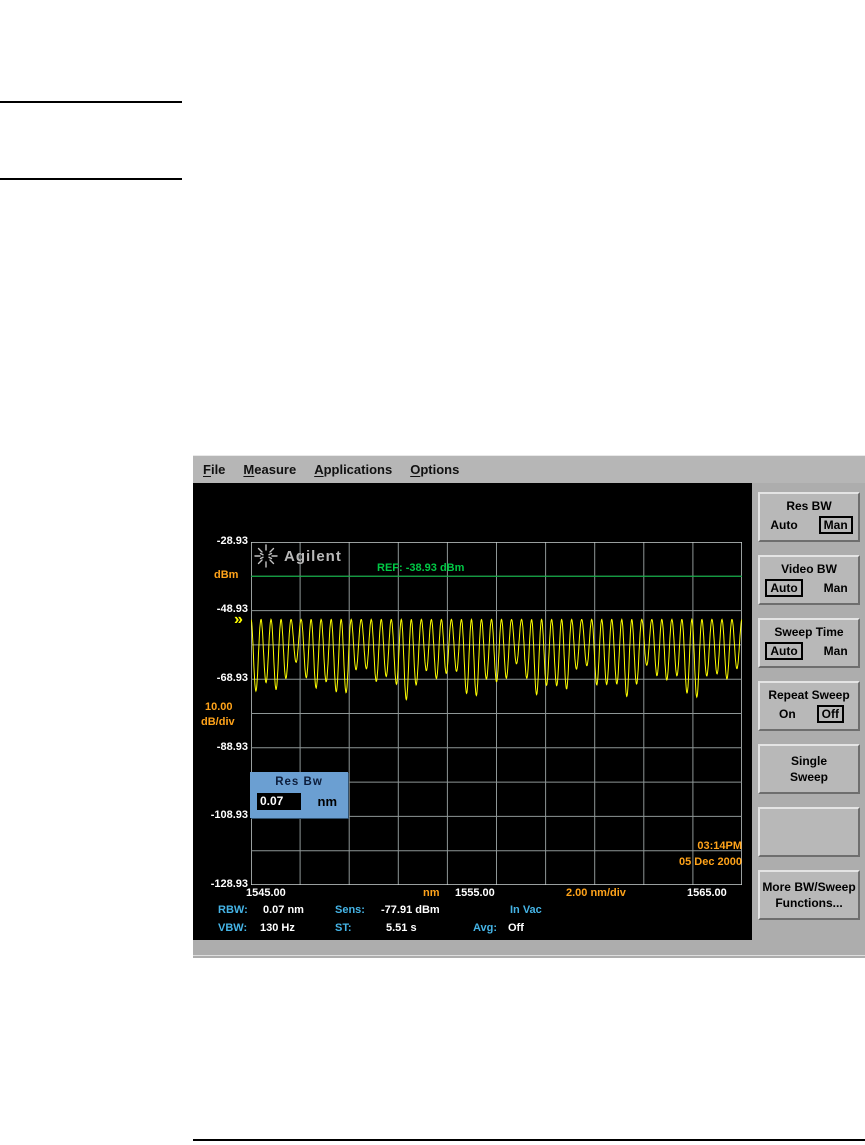 Image resolution: width=865 pixels, height=1145 pixels. Describe the element at coordinates (233, 910) in the screenshot. I see `status-rbw-label: RBW:` at that location.